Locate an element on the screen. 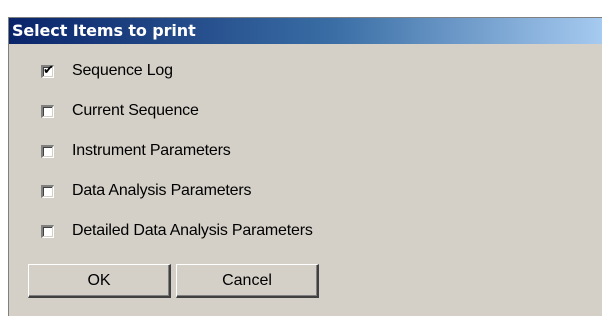 The height and width of the screenshot is (316, 602). option-data-analysis-parameters: Data Analysis Parameters is located at coordinates (146, 191).